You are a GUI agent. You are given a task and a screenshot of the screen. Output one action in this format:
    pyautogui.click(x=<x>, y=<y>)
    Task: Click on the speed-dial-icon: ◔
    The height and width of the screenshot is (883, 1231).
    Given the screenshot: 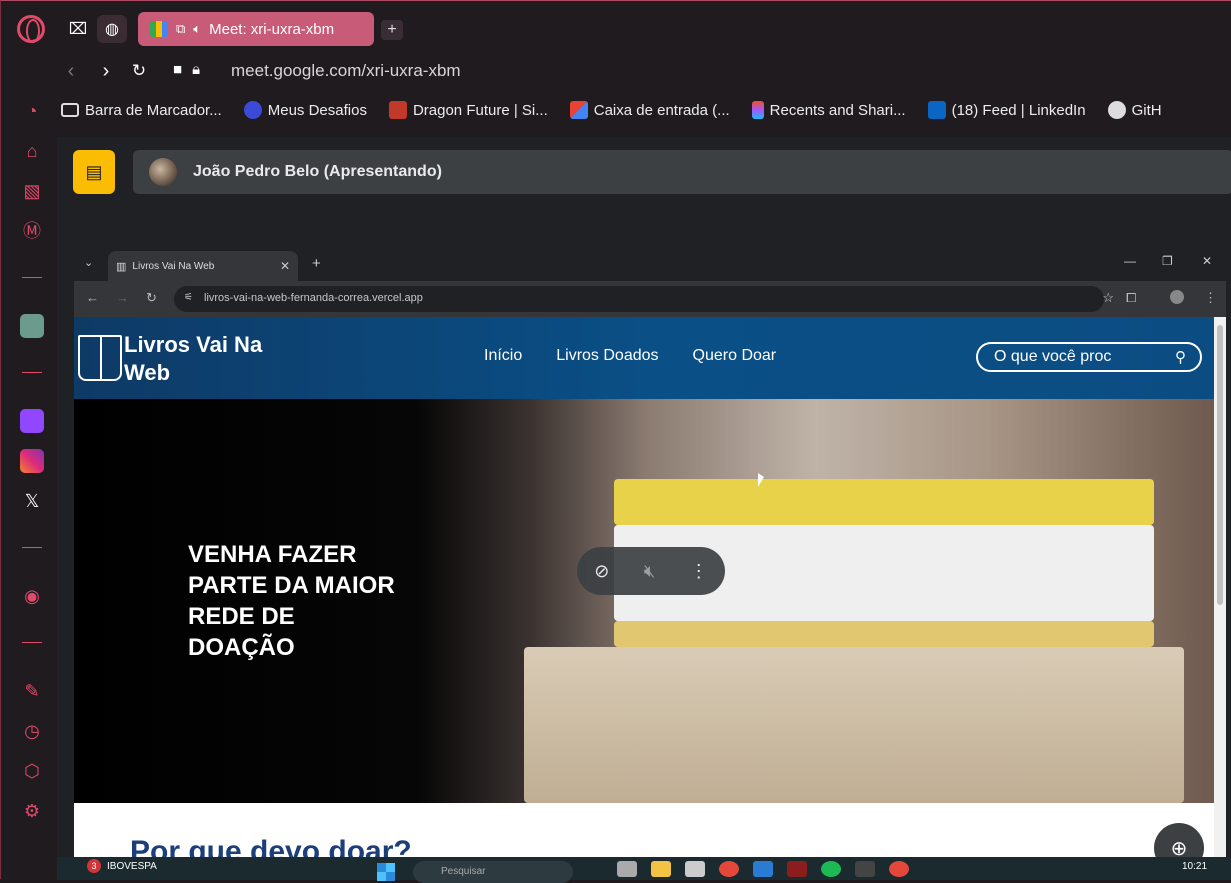 What is the action you would take?
    pyautogui.click(x=32, y=111)
    